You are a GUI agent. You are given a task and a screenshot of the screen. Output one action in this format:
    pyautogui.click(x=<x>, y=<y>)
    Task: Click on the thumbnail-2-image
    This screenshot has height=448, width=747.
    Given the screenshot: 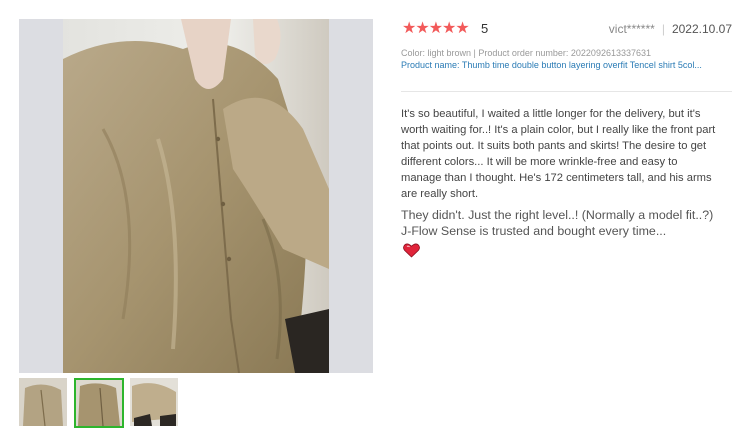 What is the action you would take?
    pyautogui.click(x=99, y=403)
    